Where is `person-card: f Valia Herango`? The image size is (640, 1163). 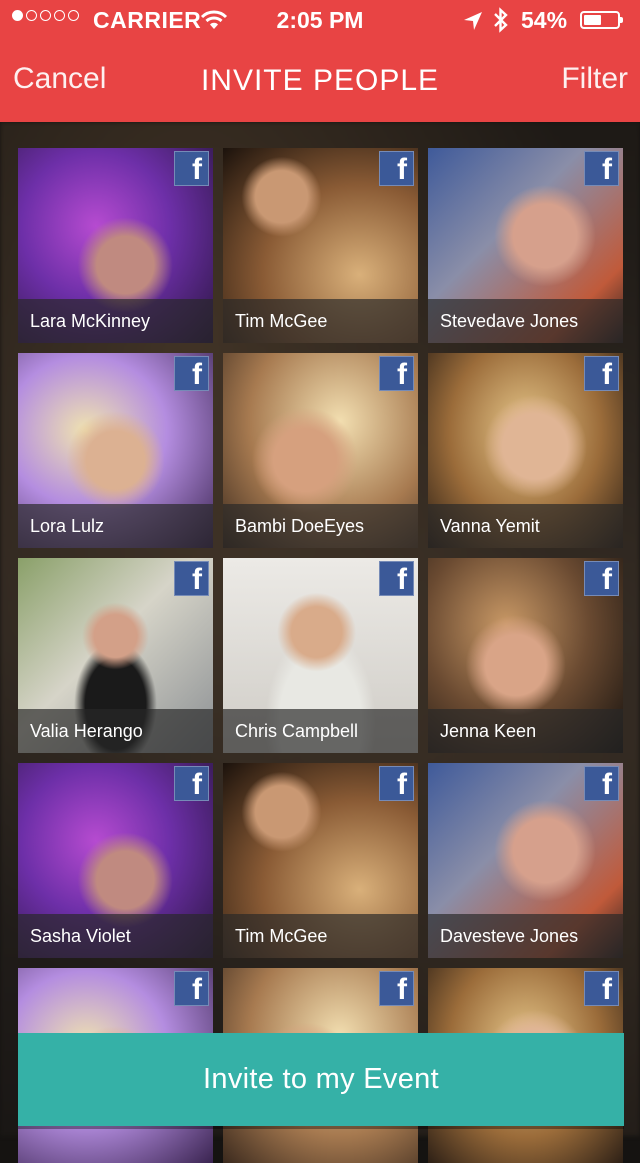 person-card: f Valia Herango is located at coordinates (115, 655).